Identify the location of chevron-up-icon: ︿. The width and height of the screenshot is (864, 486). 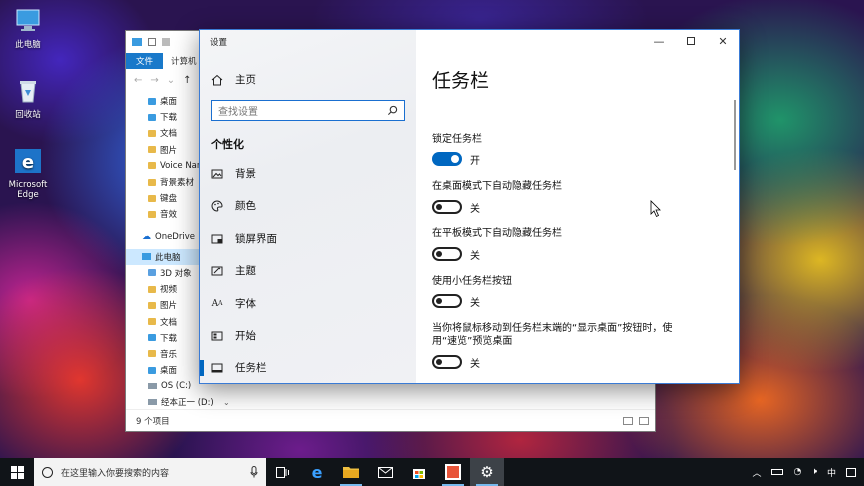
(756, 472).